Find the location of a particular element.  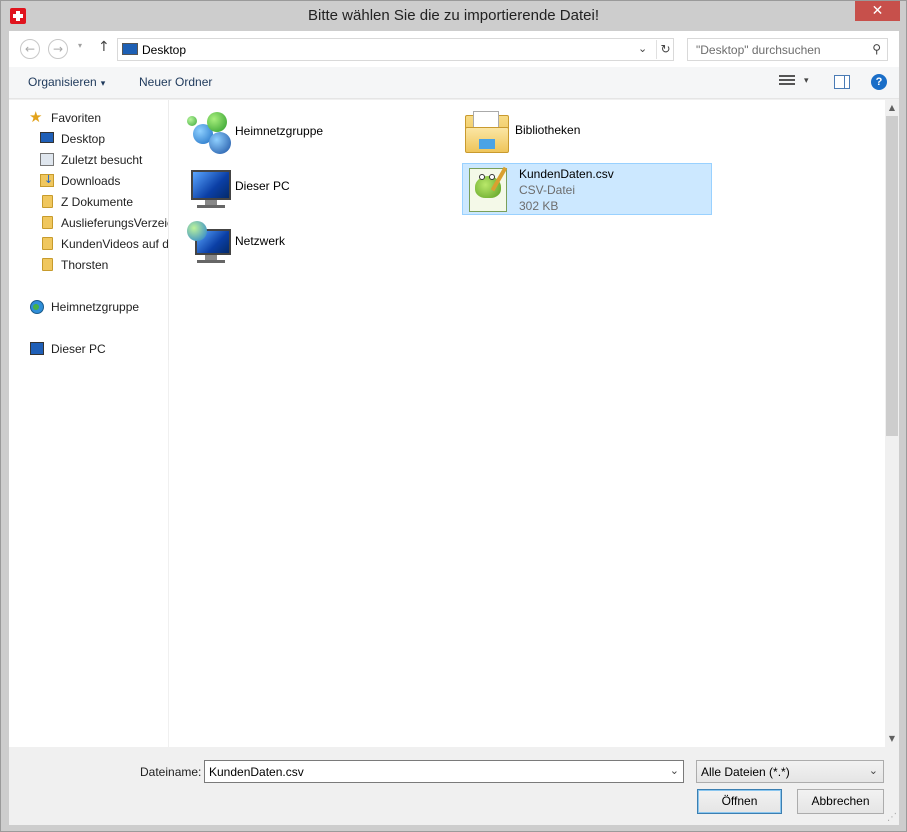

libraries-icon is located at coordinates (487, 133).